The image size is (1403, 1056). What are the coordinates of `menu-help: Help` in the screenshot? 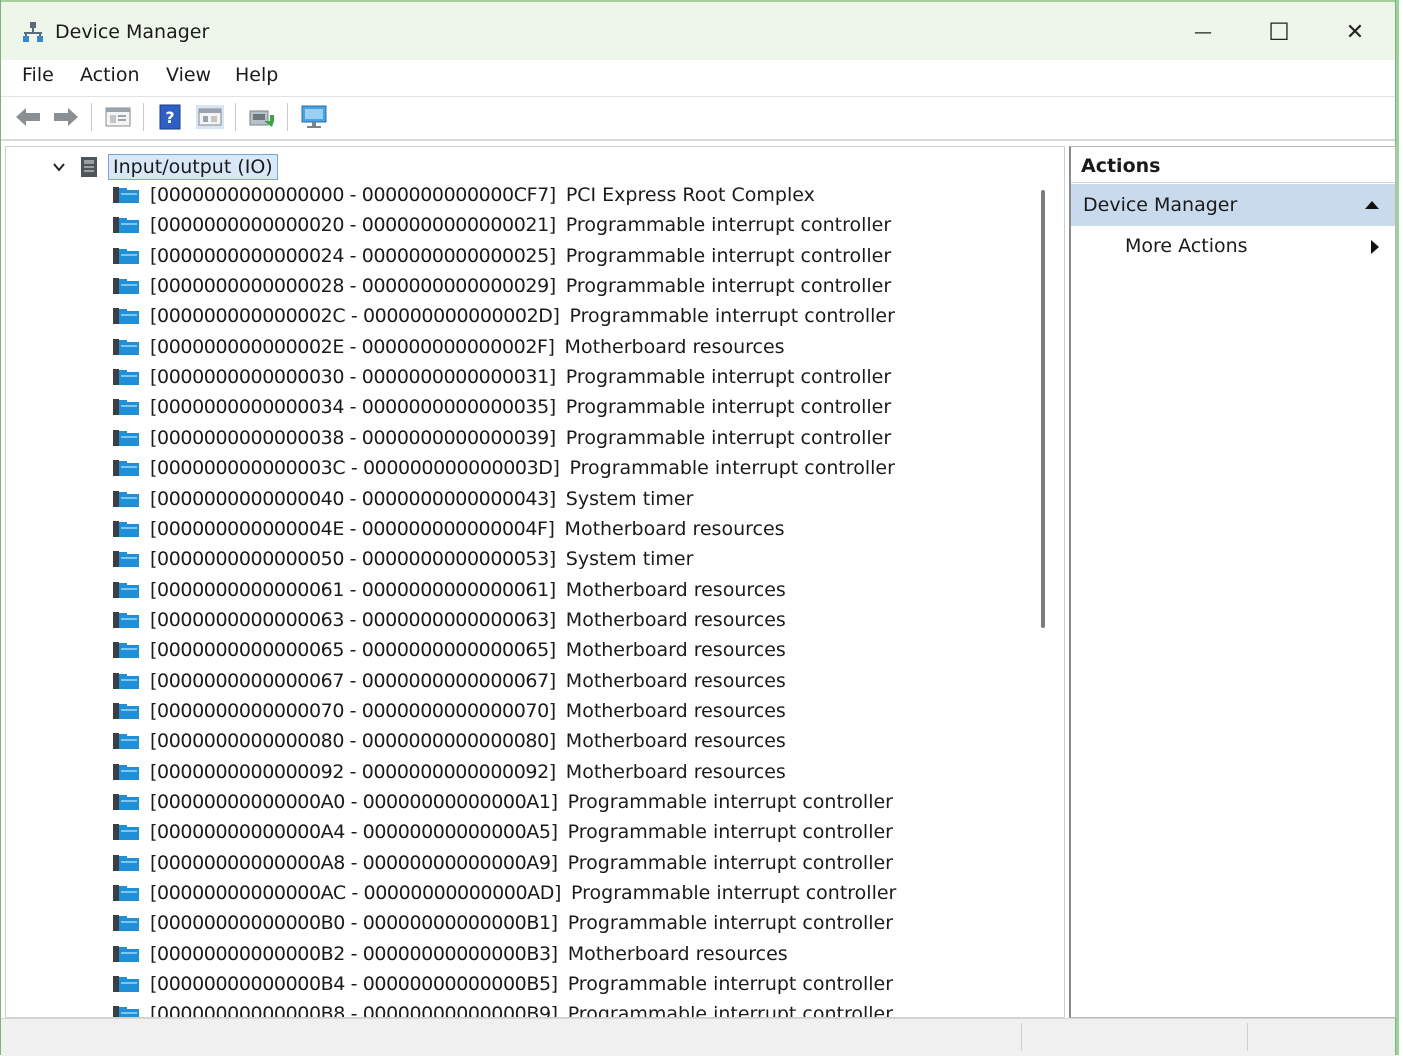 It's located at (256, 75).